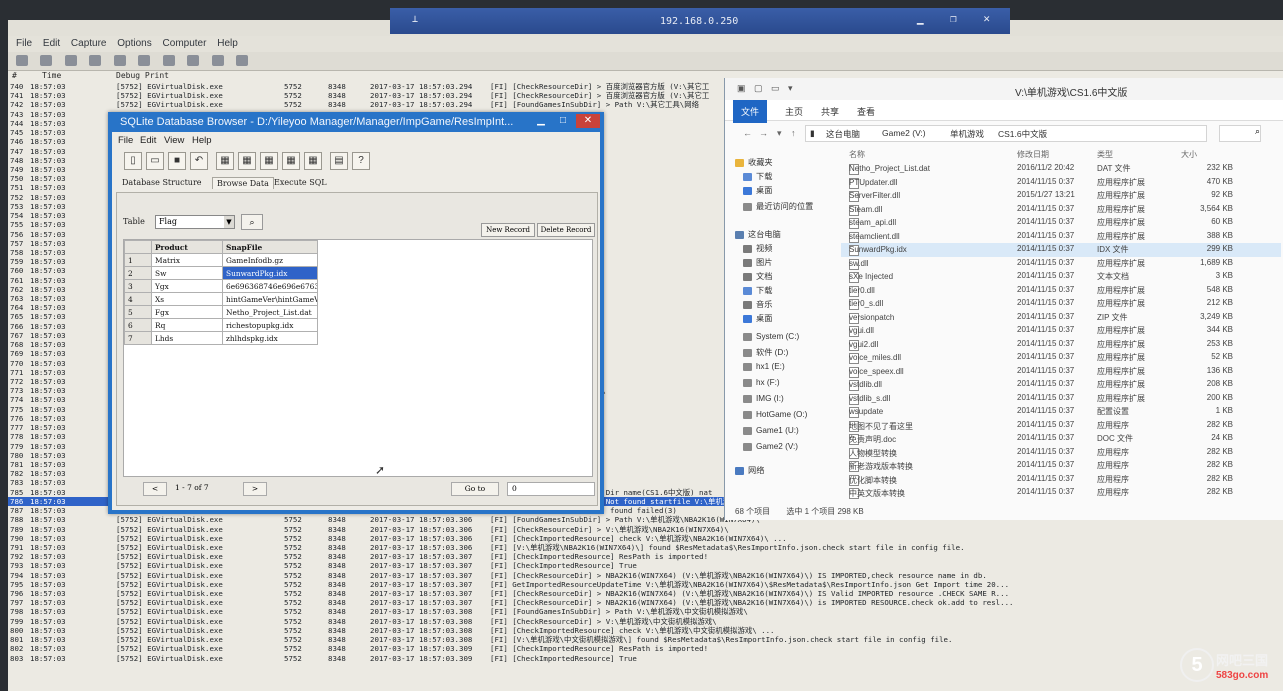 The height and width of the screenshot is (691, 1283). Describe the element at coordinates (1061, 493) in the screenshot. I see `file-row: 中英文版本转换 2014/11/15 0:37 应用程序 282 KB` at that location.